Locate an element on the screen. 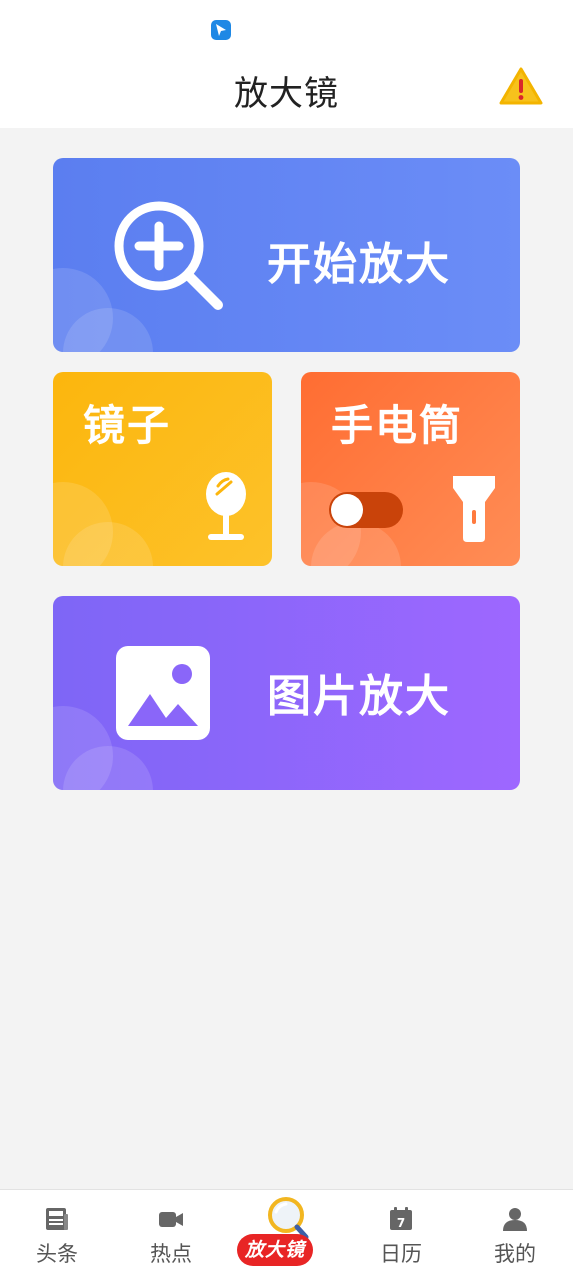 This screenshot has height=1277, width=573. flashlight-icon is located at coordinates (474, 509).